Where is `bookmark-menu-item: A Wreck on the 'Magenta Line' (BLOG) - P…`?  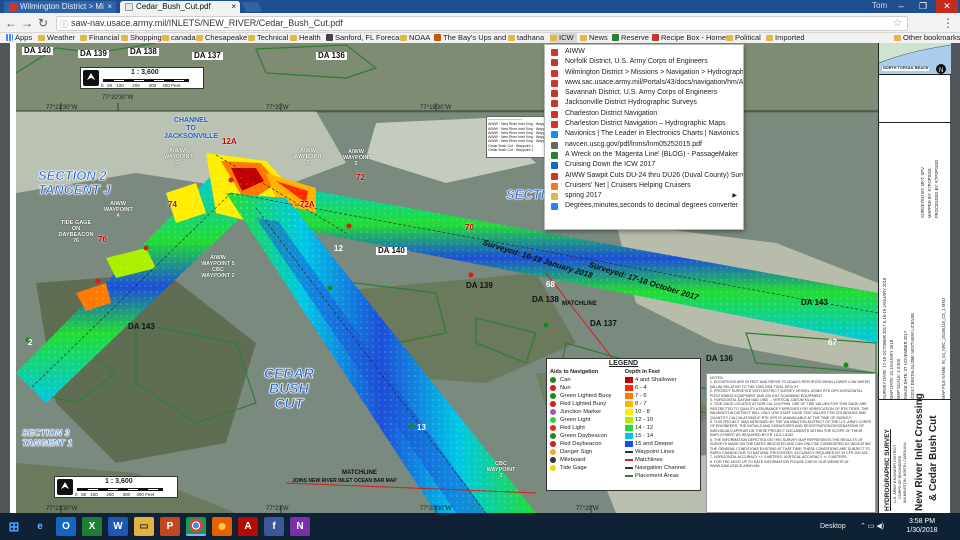
bookmark-menu-item: A Wreck on the 'Magenta Line' (BLOG) - P… is located at coordinates (644, 155).